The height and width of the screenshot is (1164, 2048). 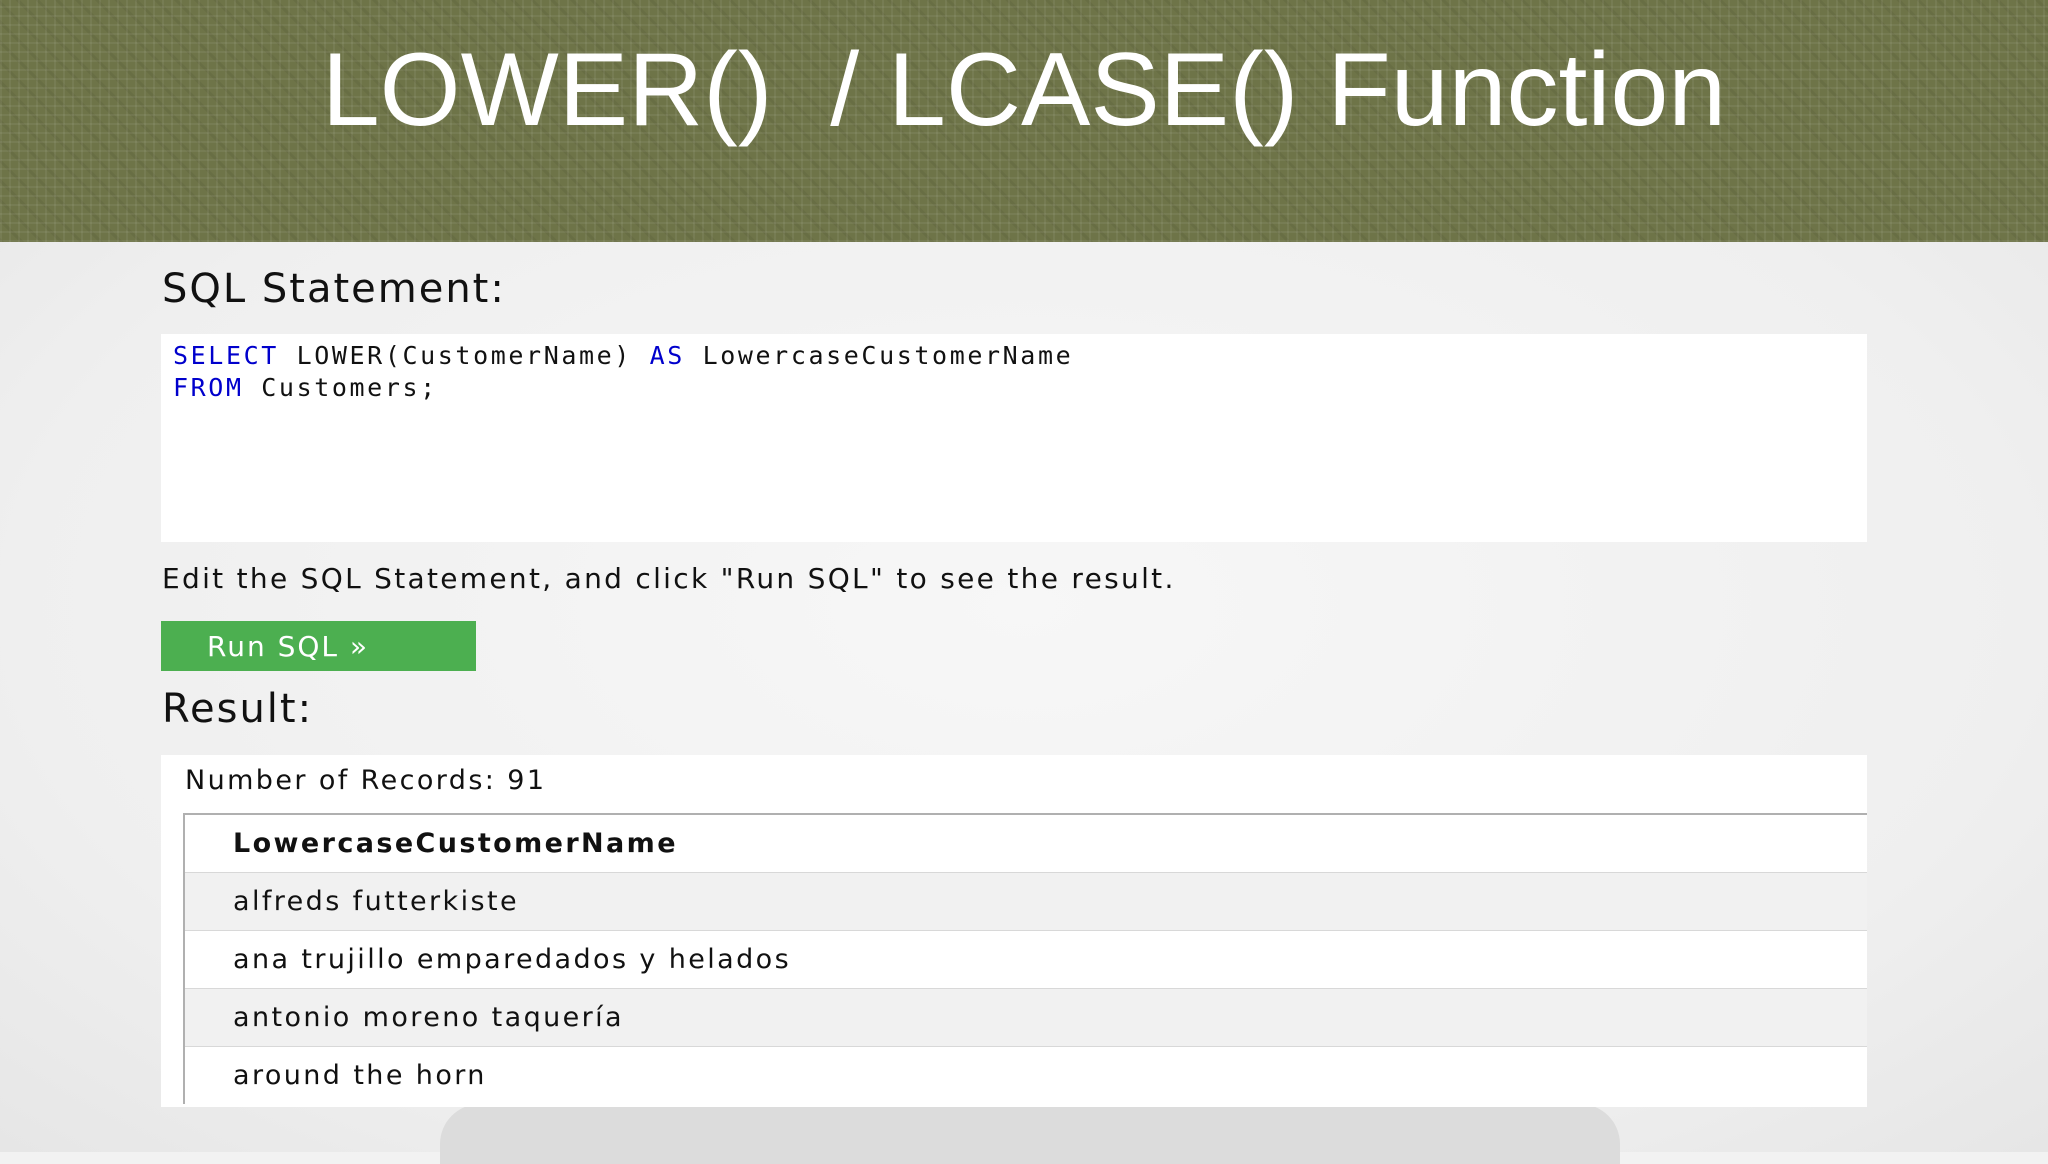 I want to click on table-header-row: LowercaseCustomerName, so click(x=1025, y=842).